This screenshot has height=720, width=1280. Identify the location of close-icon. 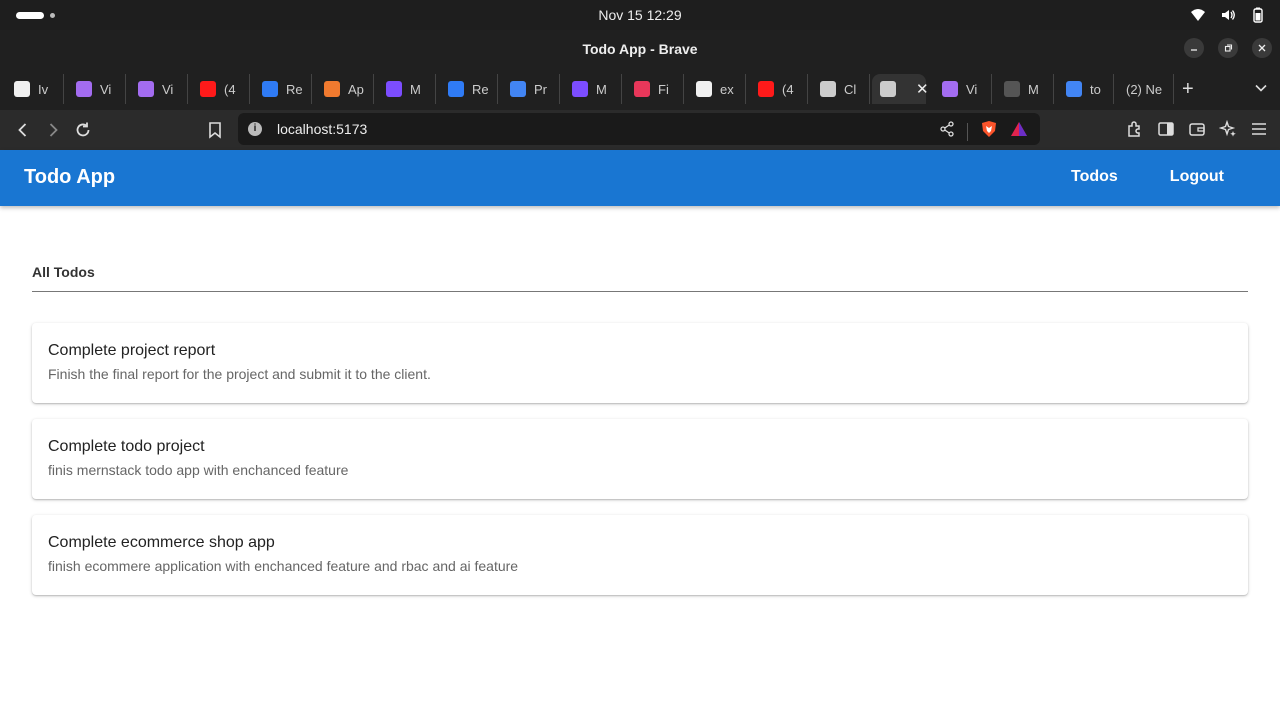
(1262, 48).